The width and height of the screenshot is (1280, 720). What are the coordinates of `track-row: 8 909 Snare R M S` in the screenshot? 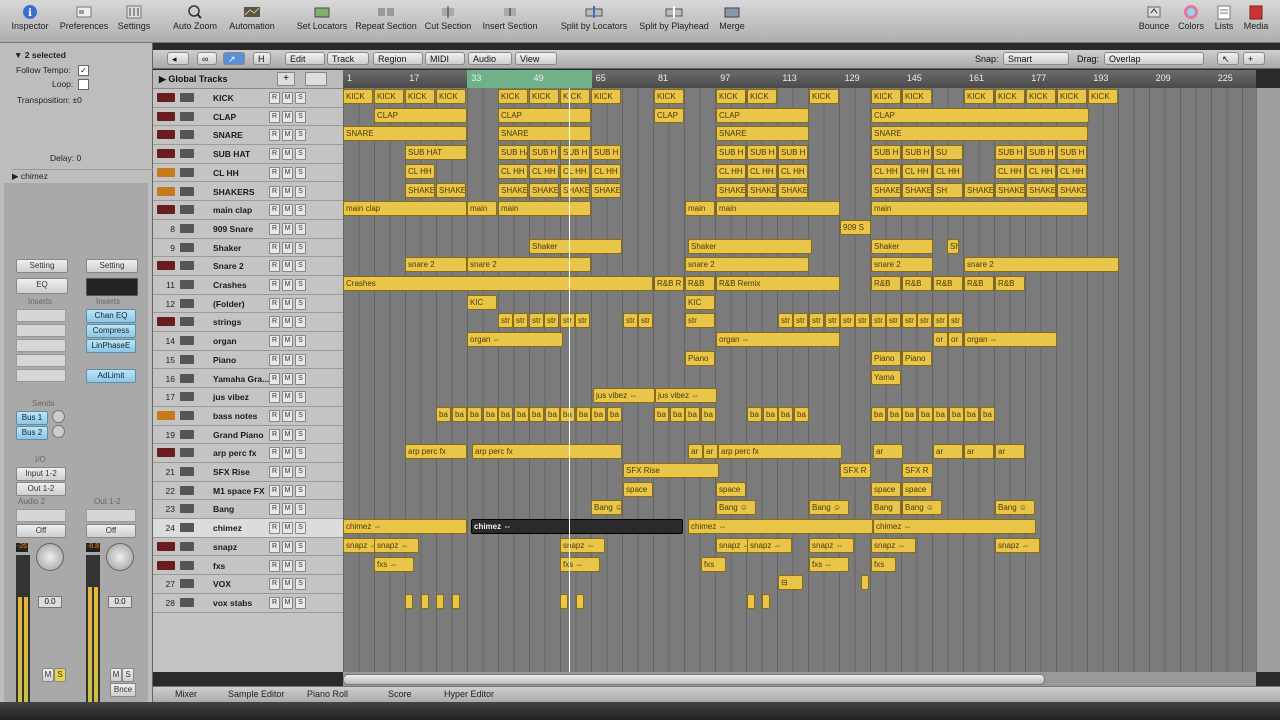 It's located at (248, 229).